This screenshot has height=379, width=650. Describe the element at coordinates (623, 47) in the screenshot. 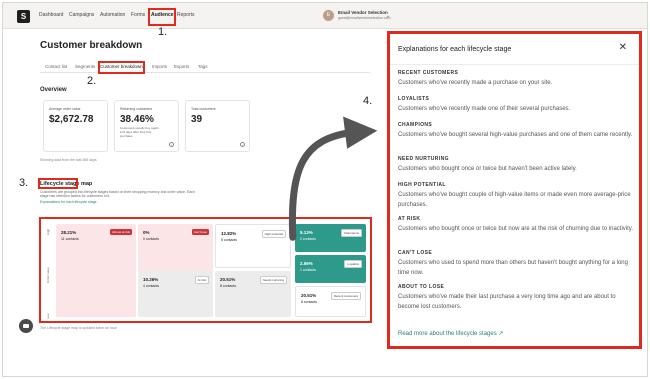

I see `close-icon: ✕` at that location.